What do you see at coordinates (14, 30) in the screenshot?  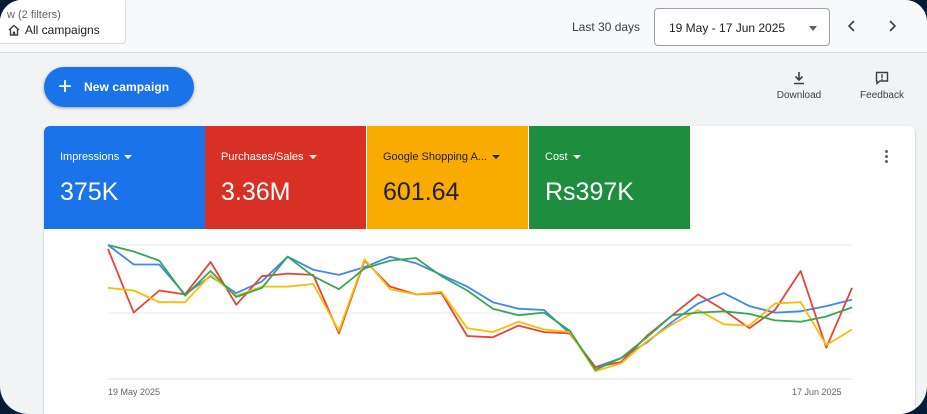 I see `home-icon` at bounding box center [14, 30].